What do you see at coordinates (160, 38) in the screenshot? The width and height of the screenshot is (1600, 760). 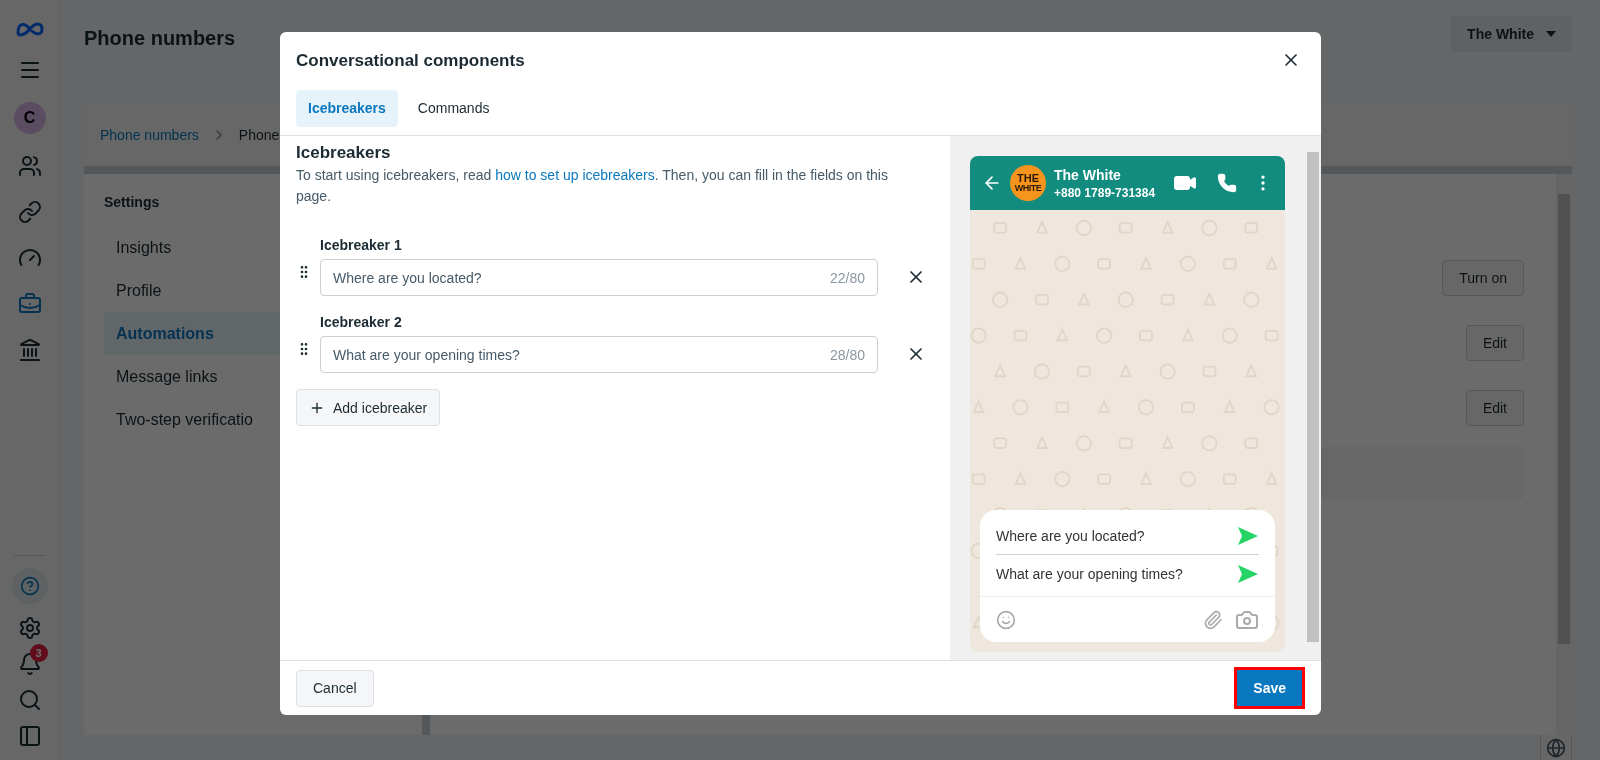 I see `page-title: Phone numbers` at bounding box center [160, 38].